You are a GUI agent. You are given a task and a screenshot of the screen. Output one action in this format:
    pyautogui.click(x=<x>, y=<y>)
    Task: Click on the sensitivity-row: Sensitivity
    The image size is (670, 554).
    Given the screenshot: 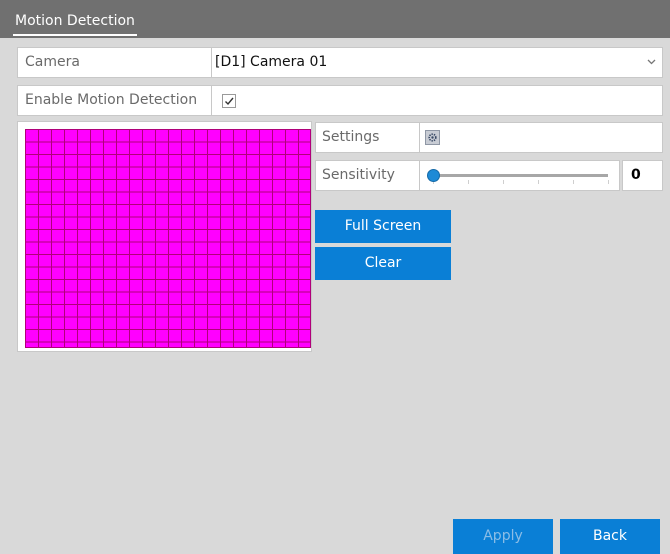 What is the action you would take?
    pyautogui.click(x=467, y=175)
    